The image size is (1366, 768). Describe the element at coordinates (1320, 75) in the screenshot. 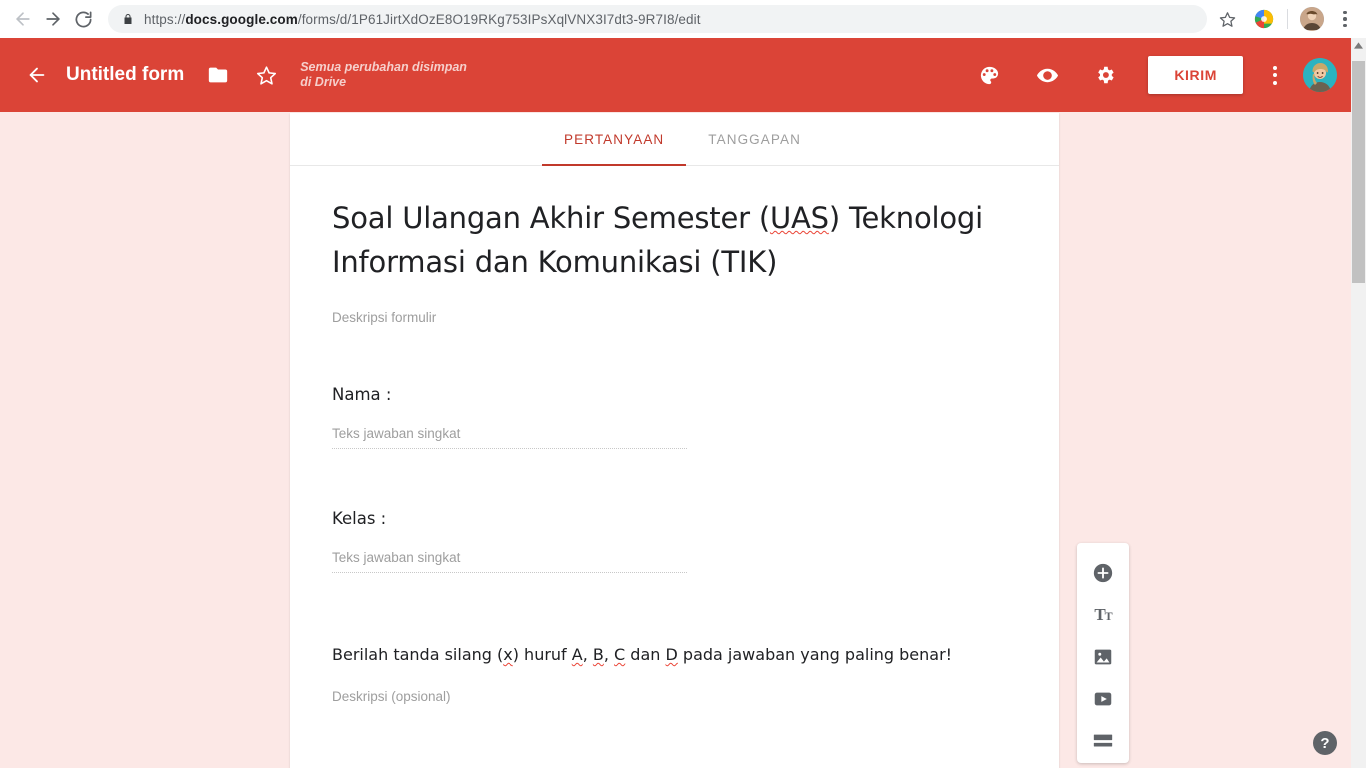

I see `account-avatar` at that location.